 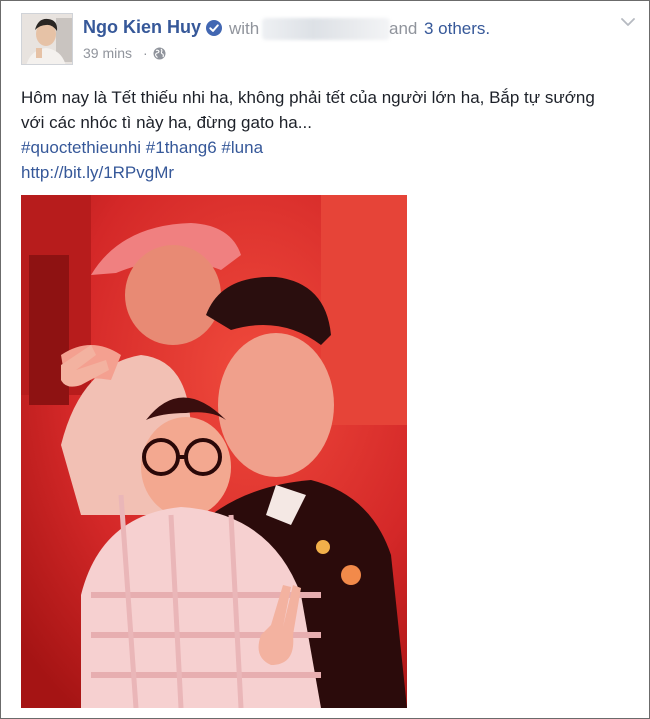 What do you see at coordinates (107, 53) in the screenshot?
I see `post-timestamp: 39 mins` at bounding box center [107, 53].